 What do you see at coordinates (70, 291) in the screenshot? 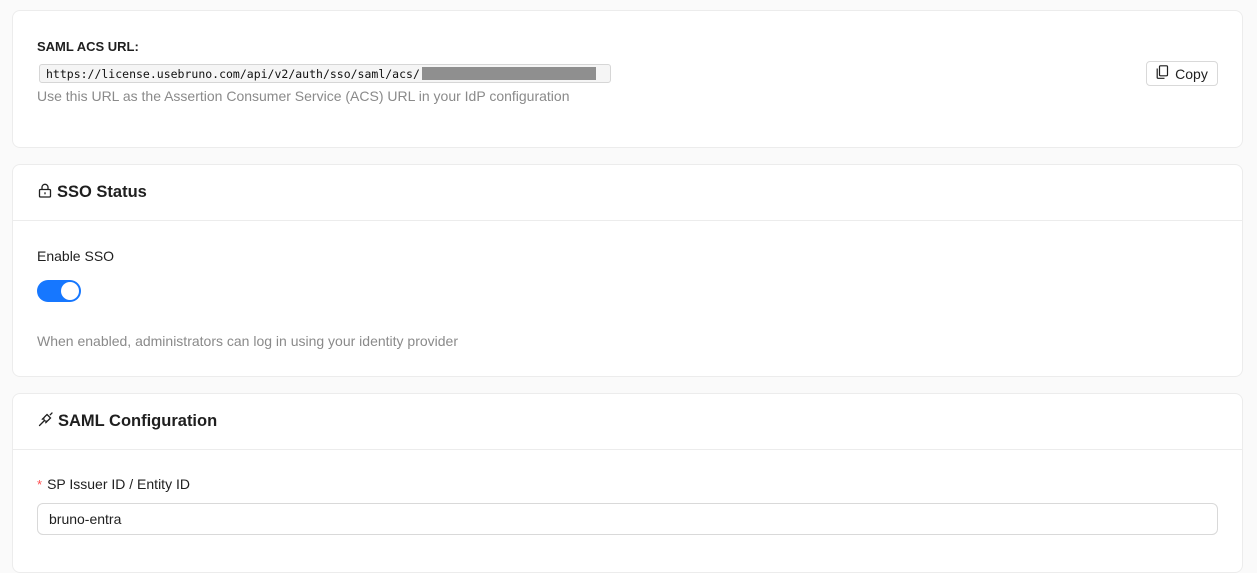
I see `toggle-knob` at bounding box center [70, 291].